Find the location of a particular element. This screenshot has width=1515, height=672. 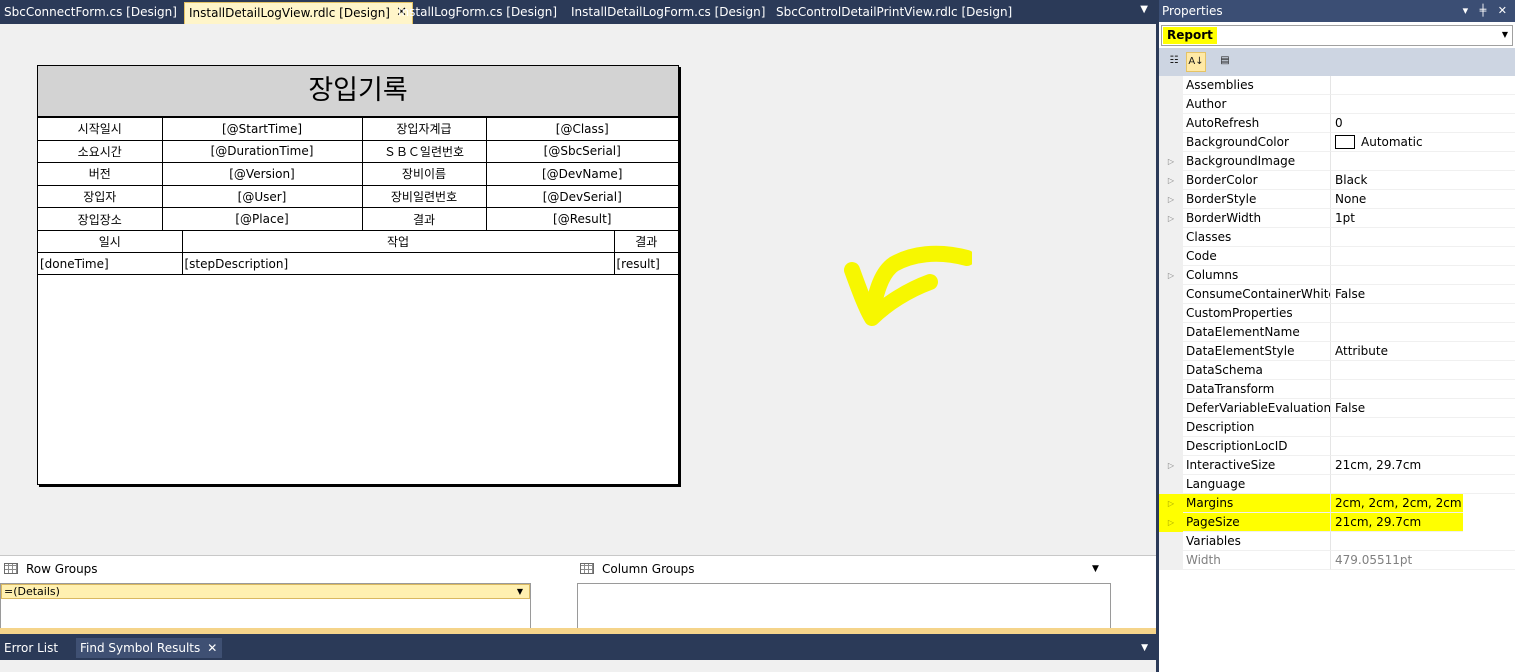

field-label-cell: 결과 is located at coordinates (424, 219).